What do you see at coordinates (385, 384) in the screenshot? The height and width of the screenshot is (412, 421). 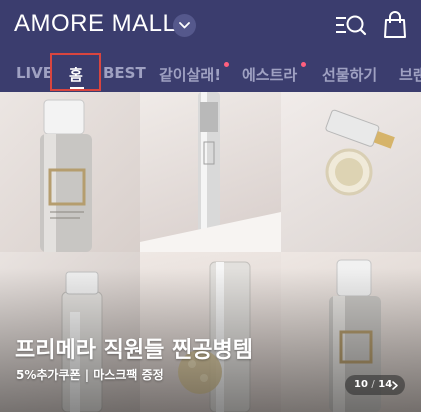 I see `slide-total: 14` at bounding box center [385, 384].